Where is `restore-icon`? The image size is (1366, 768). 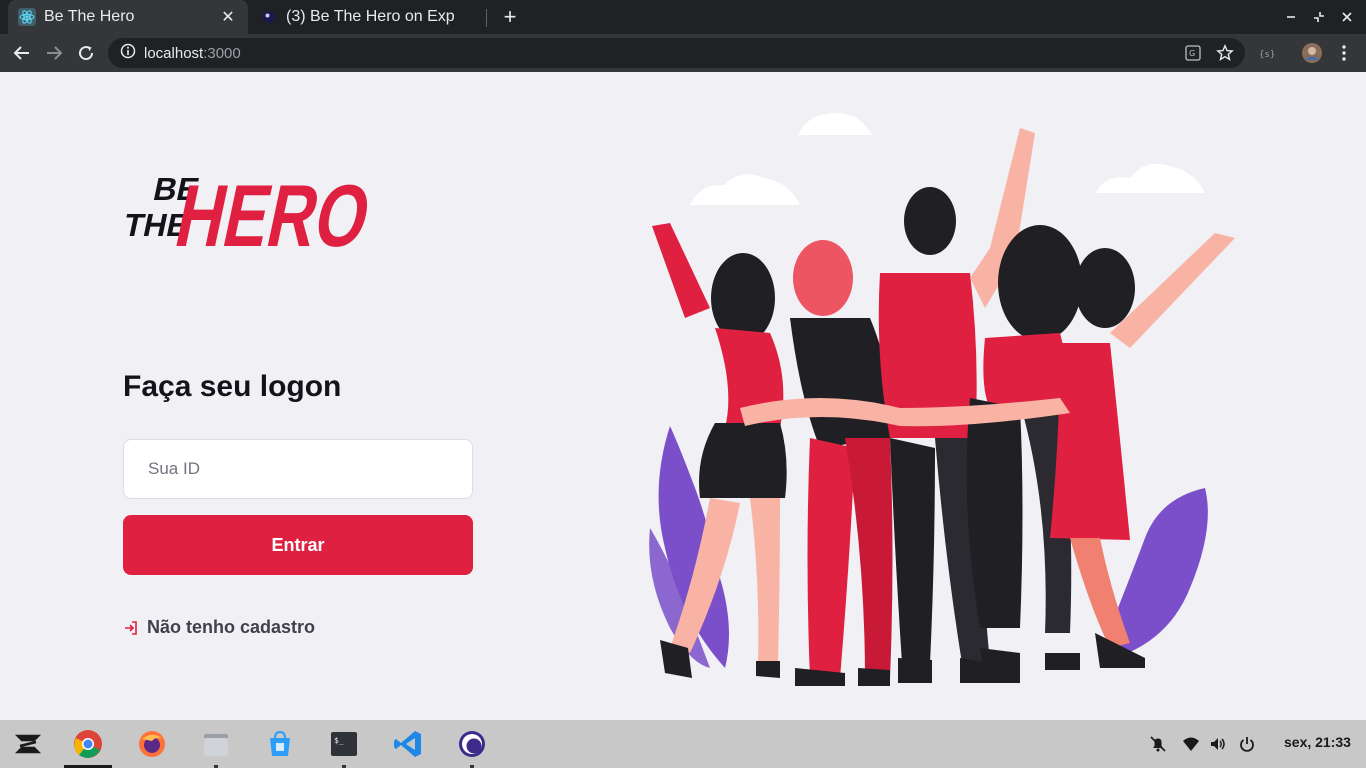 restore-icon is located at coordinates (1319, 17).